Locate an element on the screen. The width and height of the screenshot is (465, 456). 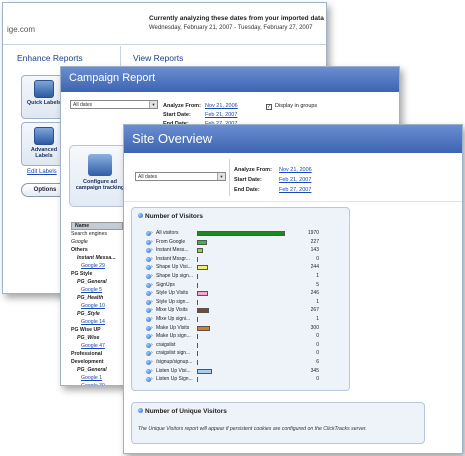
tree-link: Google 1 is located at coordinates (97, 378).